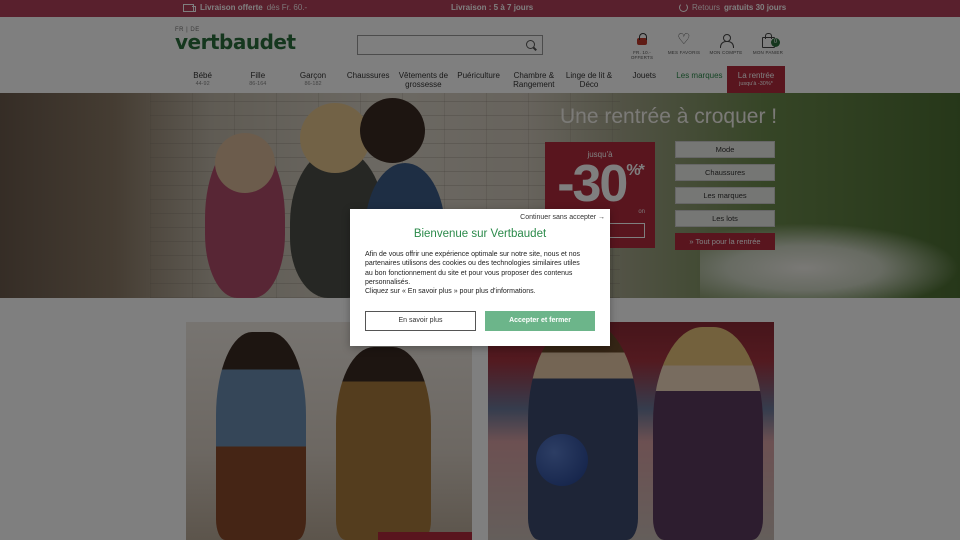  I want to click on modal-title: Bienvenue sur Vertbaudet, so click(480, 234).